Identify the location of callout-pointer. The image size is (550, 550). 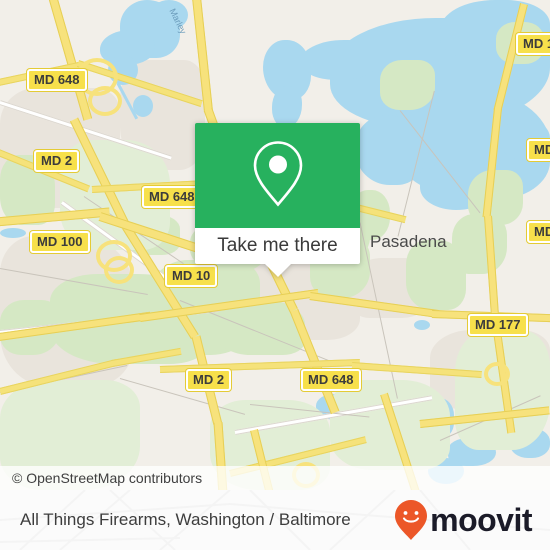
(277, 270).